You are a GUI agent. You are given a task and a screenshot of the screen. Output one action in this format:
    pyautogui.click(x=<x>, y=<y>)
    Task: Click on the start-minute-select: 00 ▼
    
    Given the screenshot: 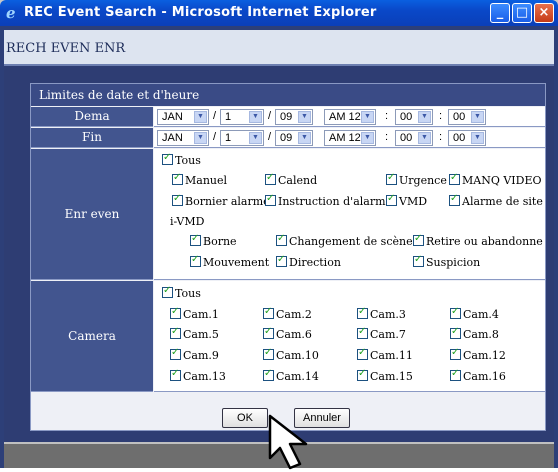 What is the action you would take?
    pyautogui.click(x=414, y=117)
    